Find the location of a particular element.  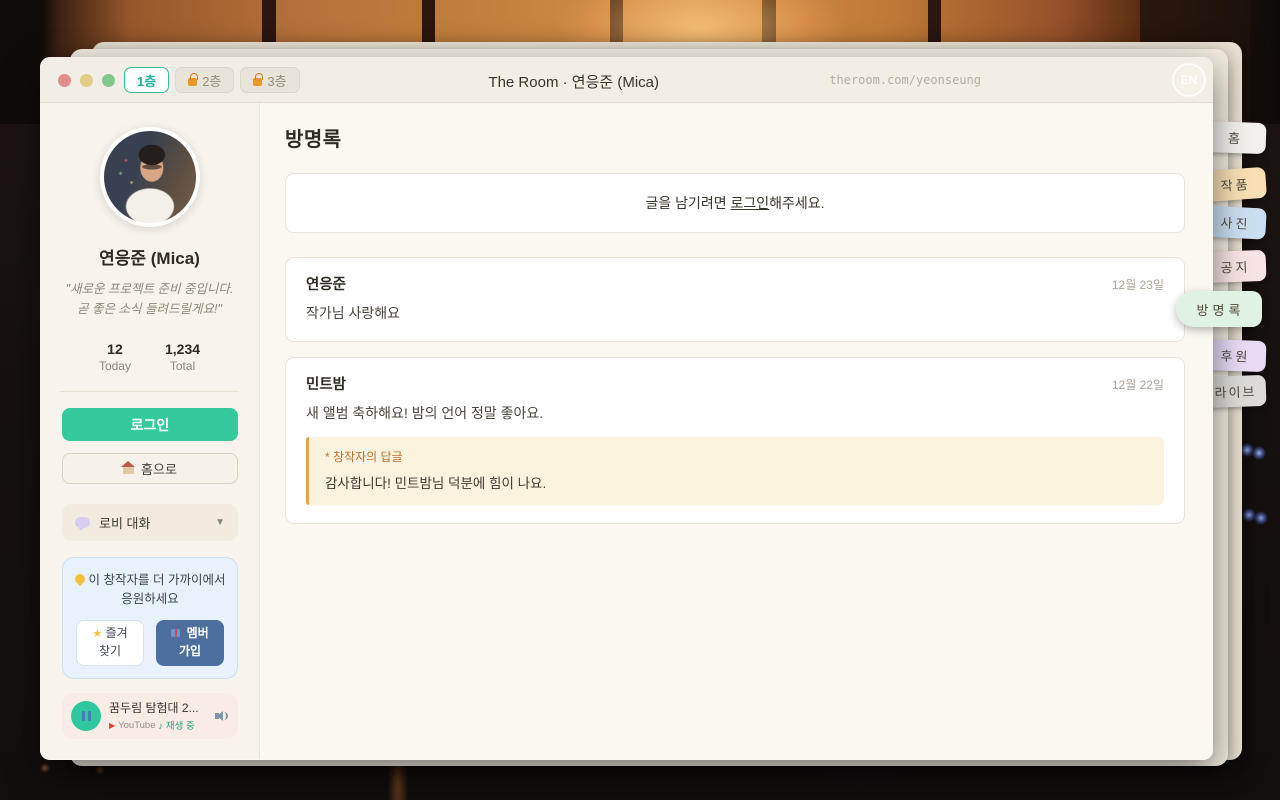

login-prompt-box: 글을 남기려면 로그인해주세요. is located at coordinates (735, 203).